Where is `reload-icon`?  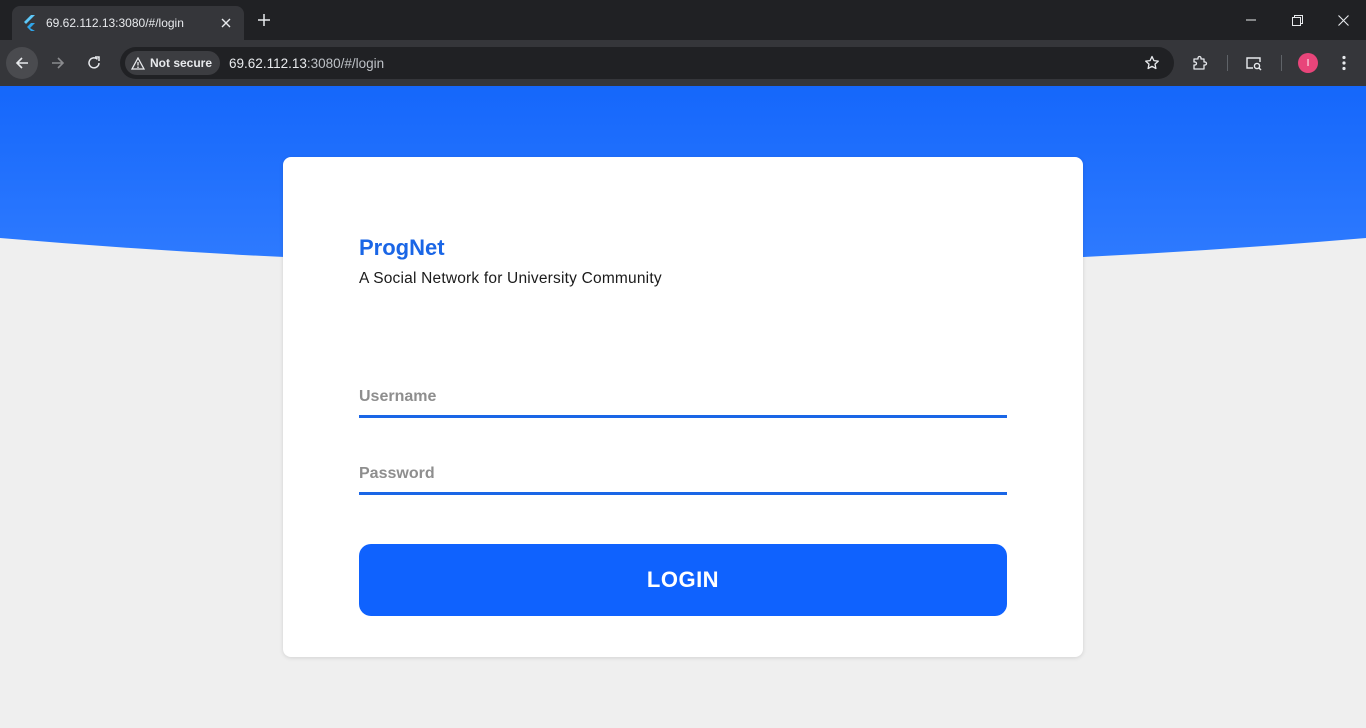
reload-icon is located at coordinates (94, 63).